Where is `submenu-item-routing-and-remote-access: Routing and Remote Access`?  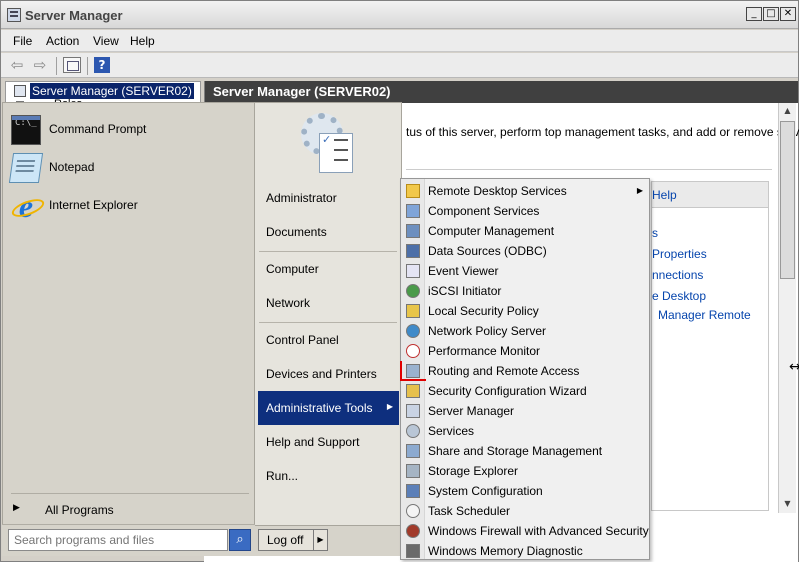 submenu-item-routing-and-remote-access: Routing and Remote Access is located at coordinates (525, 371).